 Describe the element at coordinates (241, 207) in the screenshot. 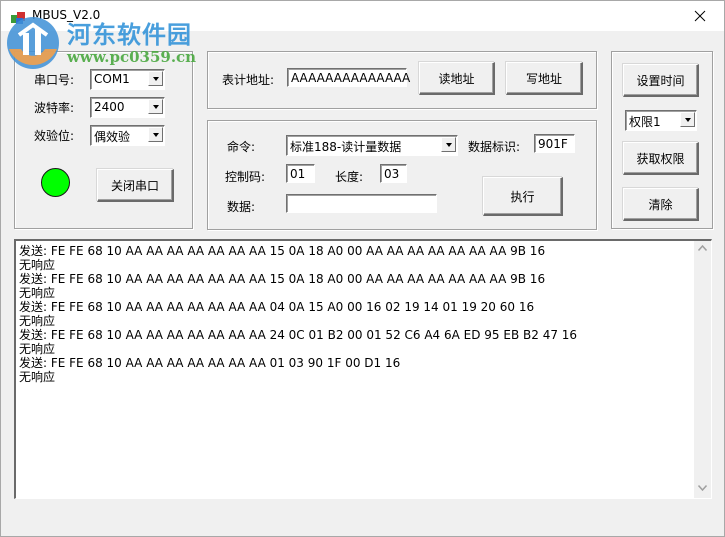

I see `data-label: 数据:` at that location.